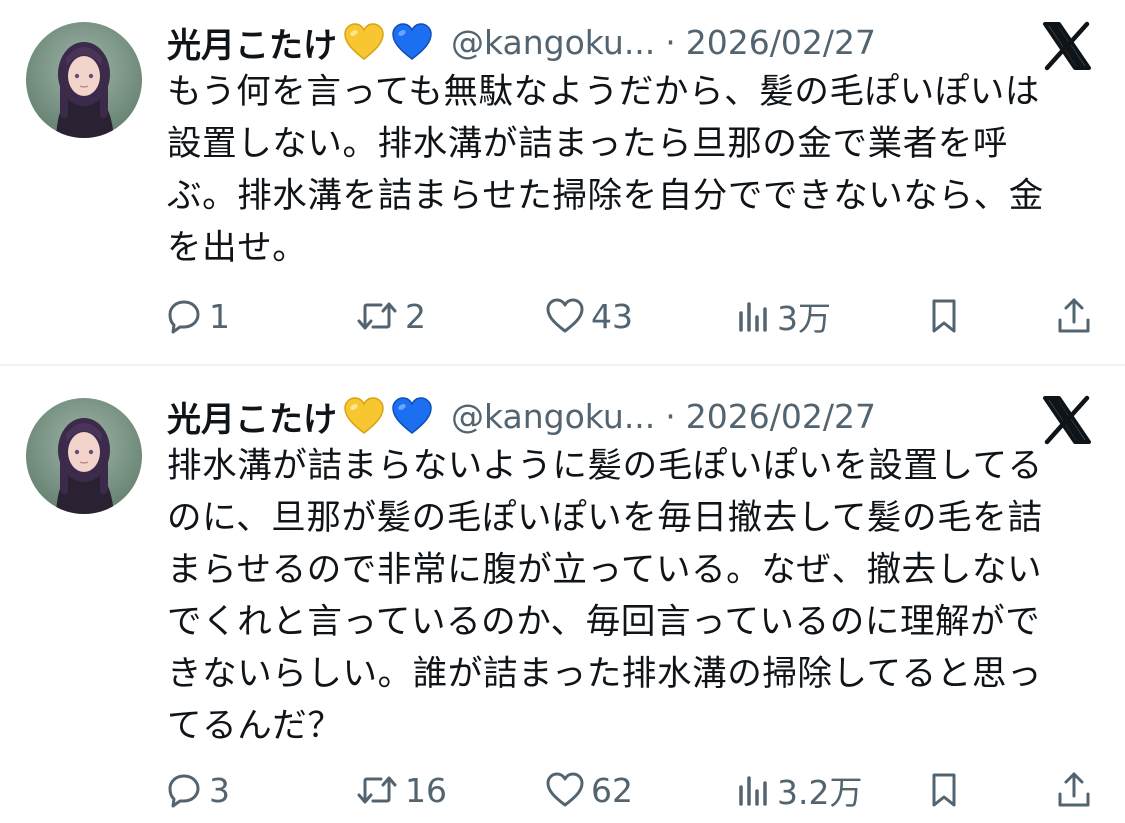  I want to click on reply-count: 3, so click(219, 790).